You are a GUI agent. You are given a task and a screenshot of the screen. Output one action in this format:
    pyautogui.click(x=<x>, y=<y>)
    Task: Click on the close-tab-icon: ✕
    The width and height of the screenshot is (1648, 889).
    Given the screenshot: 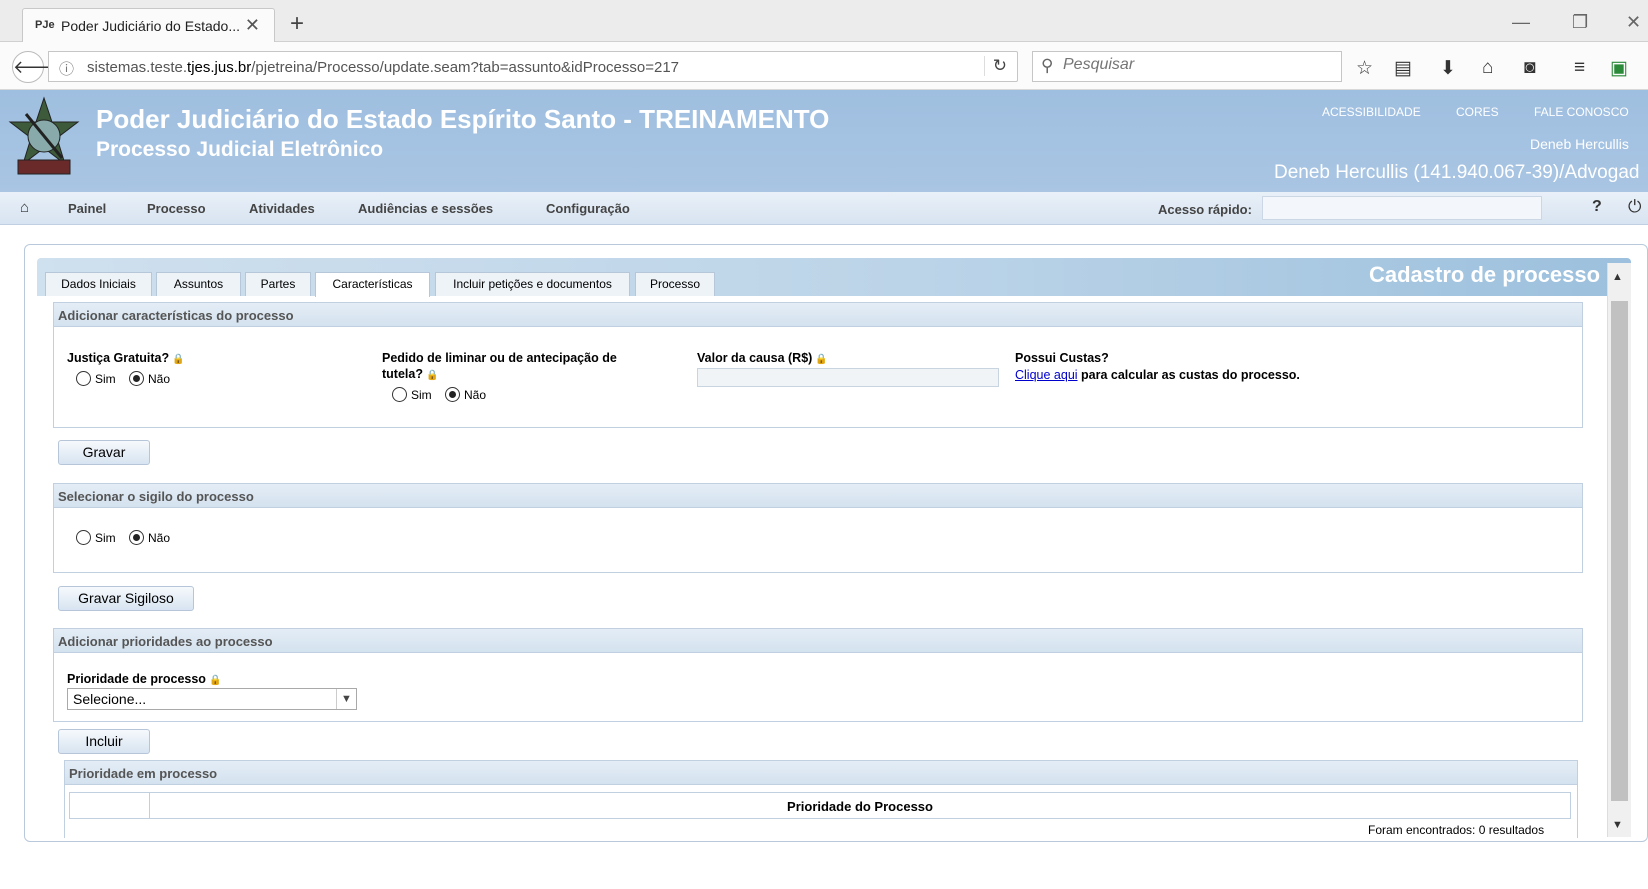 What is the action you would take?
    pyautogui.click(x=252, y=25)
    